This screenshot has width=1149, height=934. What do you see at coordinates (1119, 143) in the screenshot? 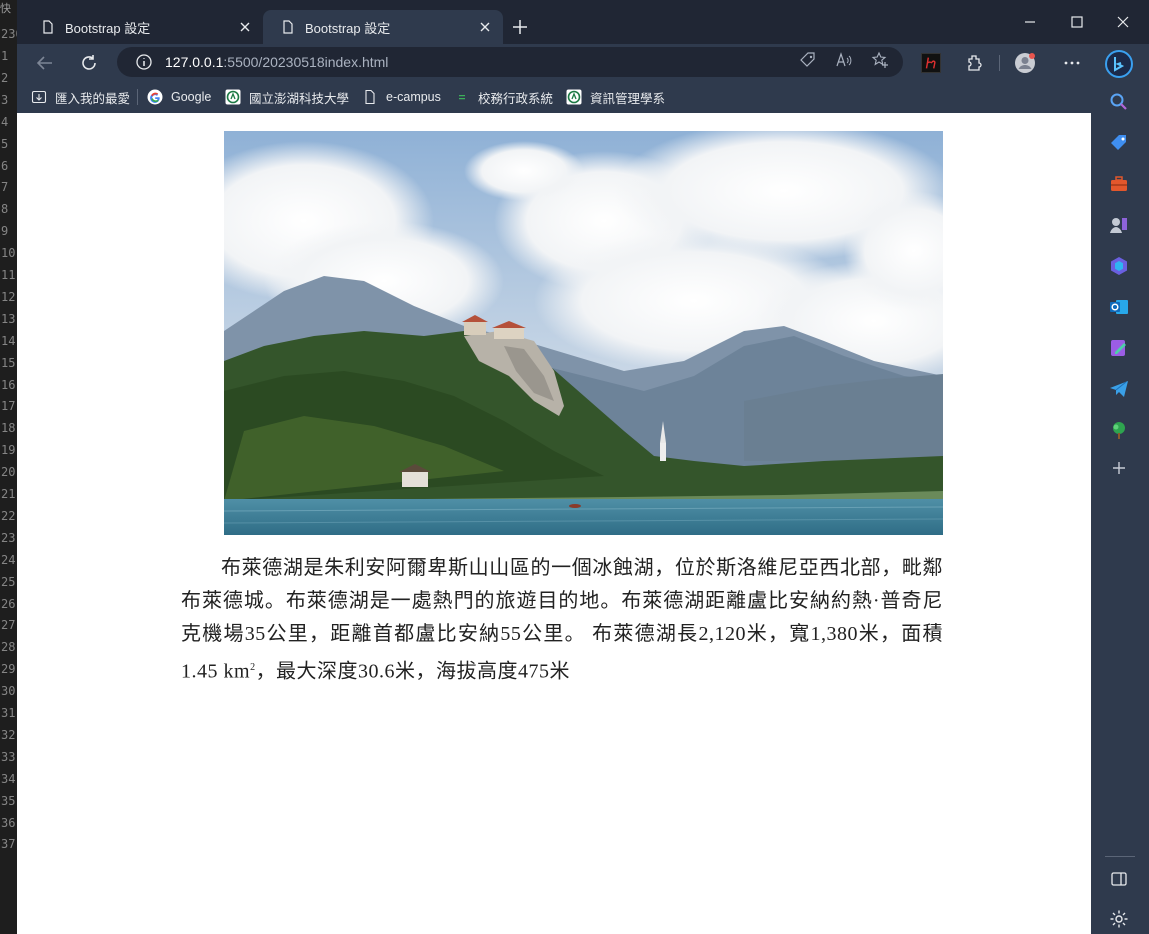
I see `shopping-tag-icon` at bounding box center [1119, 143].